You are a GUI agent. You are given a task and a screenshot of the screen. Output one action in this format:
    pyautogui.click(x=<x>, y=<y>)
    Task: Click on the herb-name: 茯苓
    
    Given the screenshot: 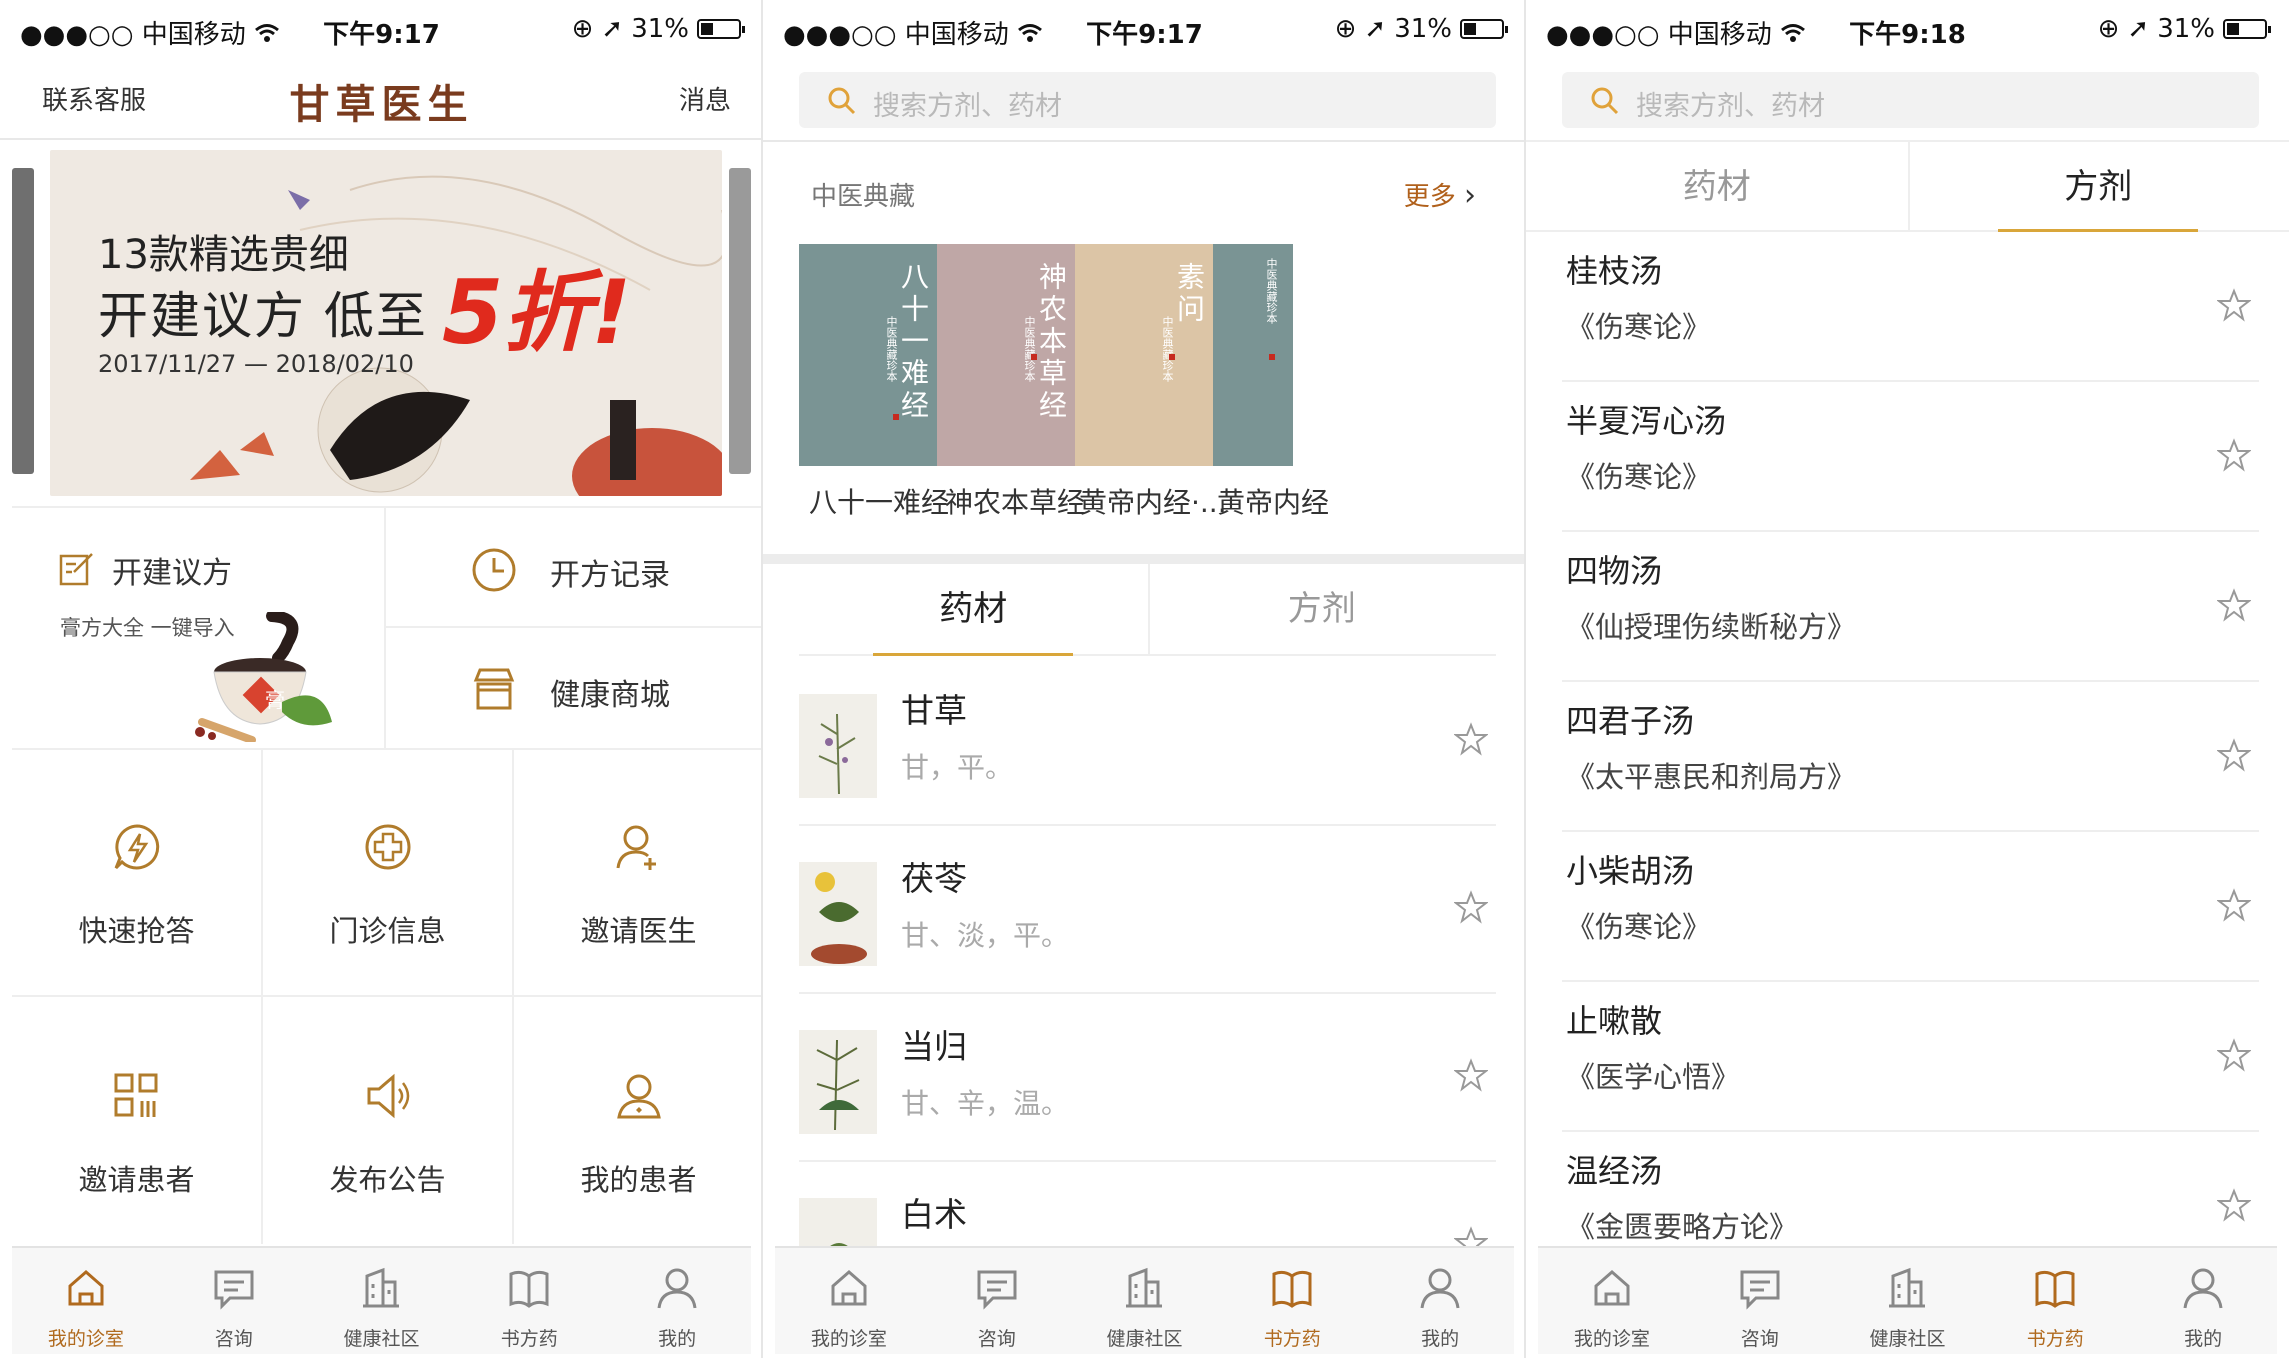 What is the action you would take?
    pyautogui.click(x=934, y=878)
    